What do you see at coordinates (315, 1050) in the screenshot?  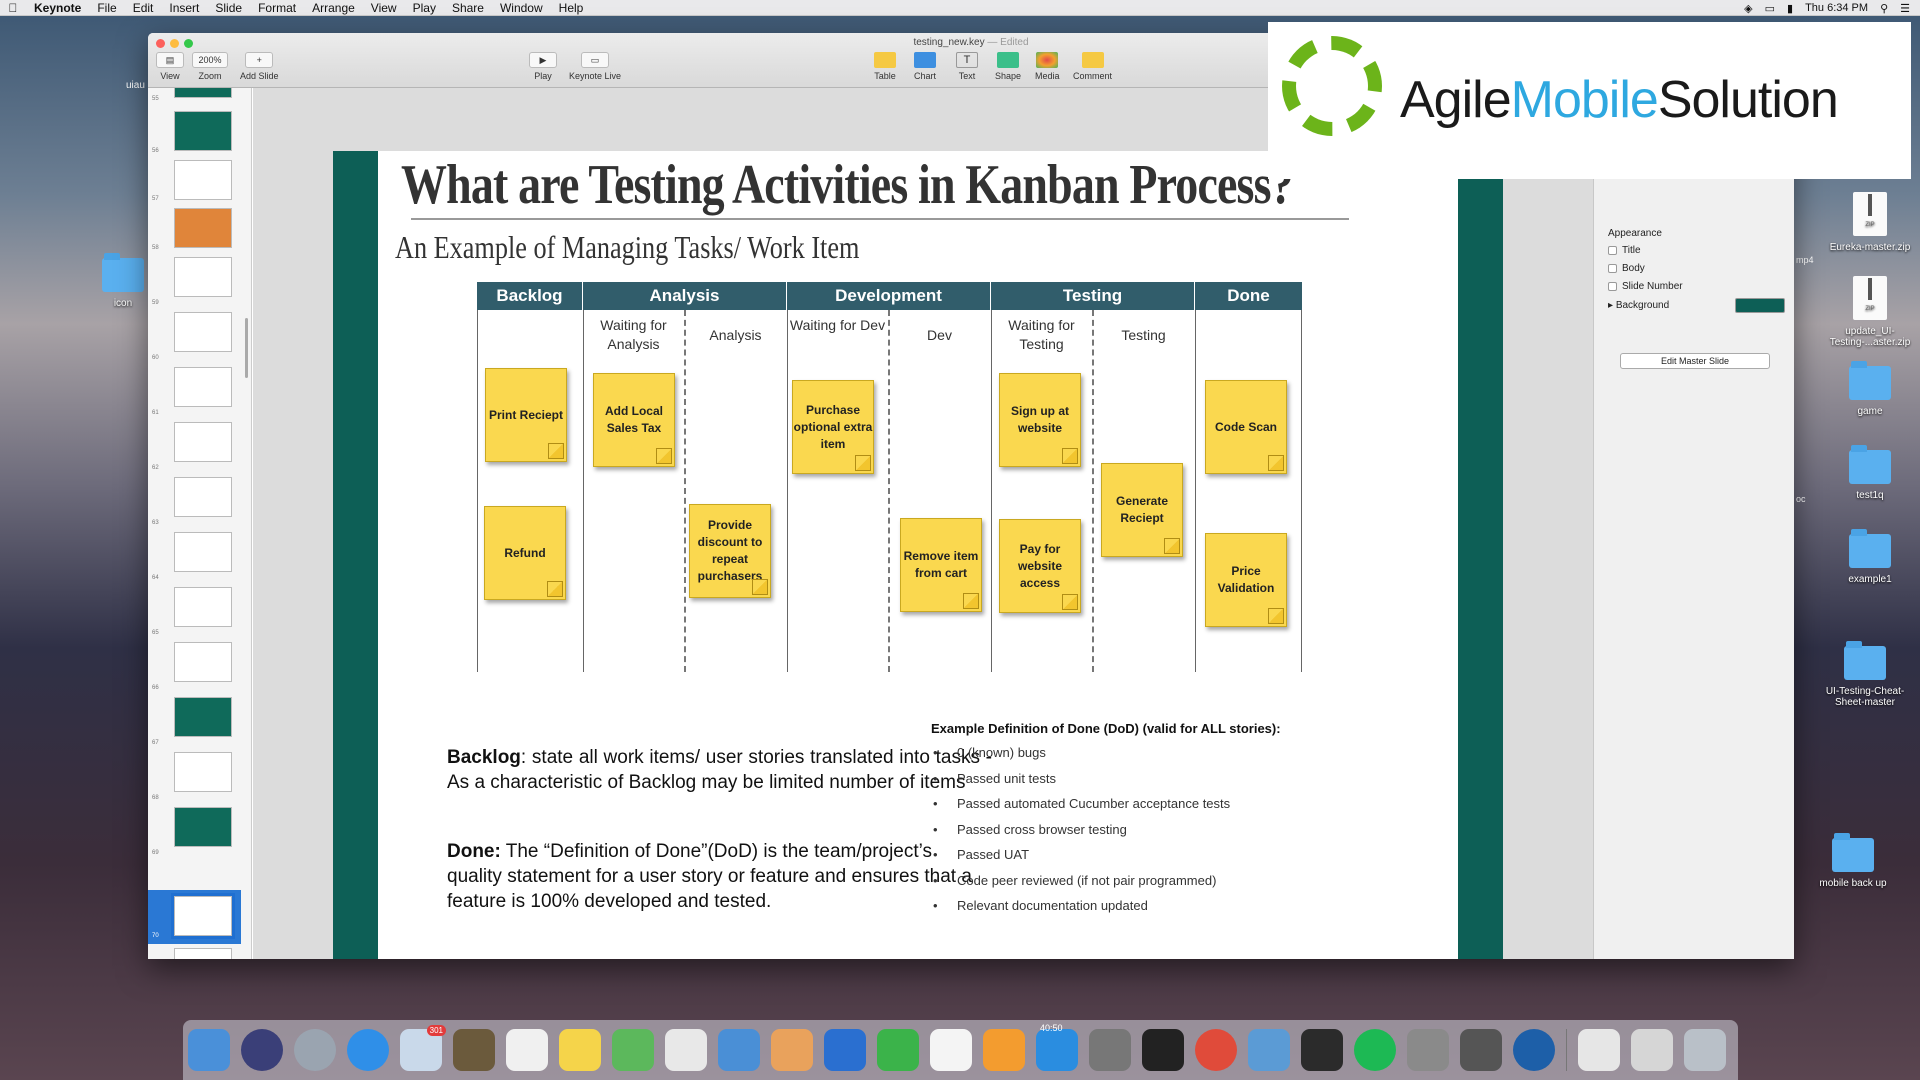 I see `launchpad-icon` at bounding box center [315, 1050].